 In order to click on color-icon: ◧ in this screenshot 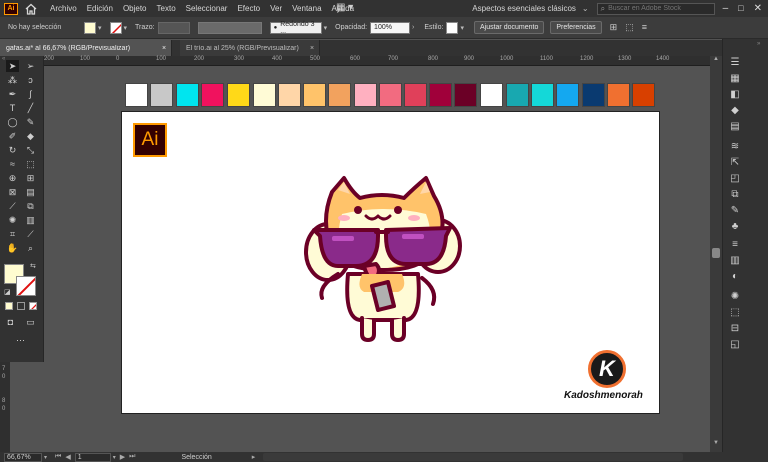, I will do `click(735, 95)`.